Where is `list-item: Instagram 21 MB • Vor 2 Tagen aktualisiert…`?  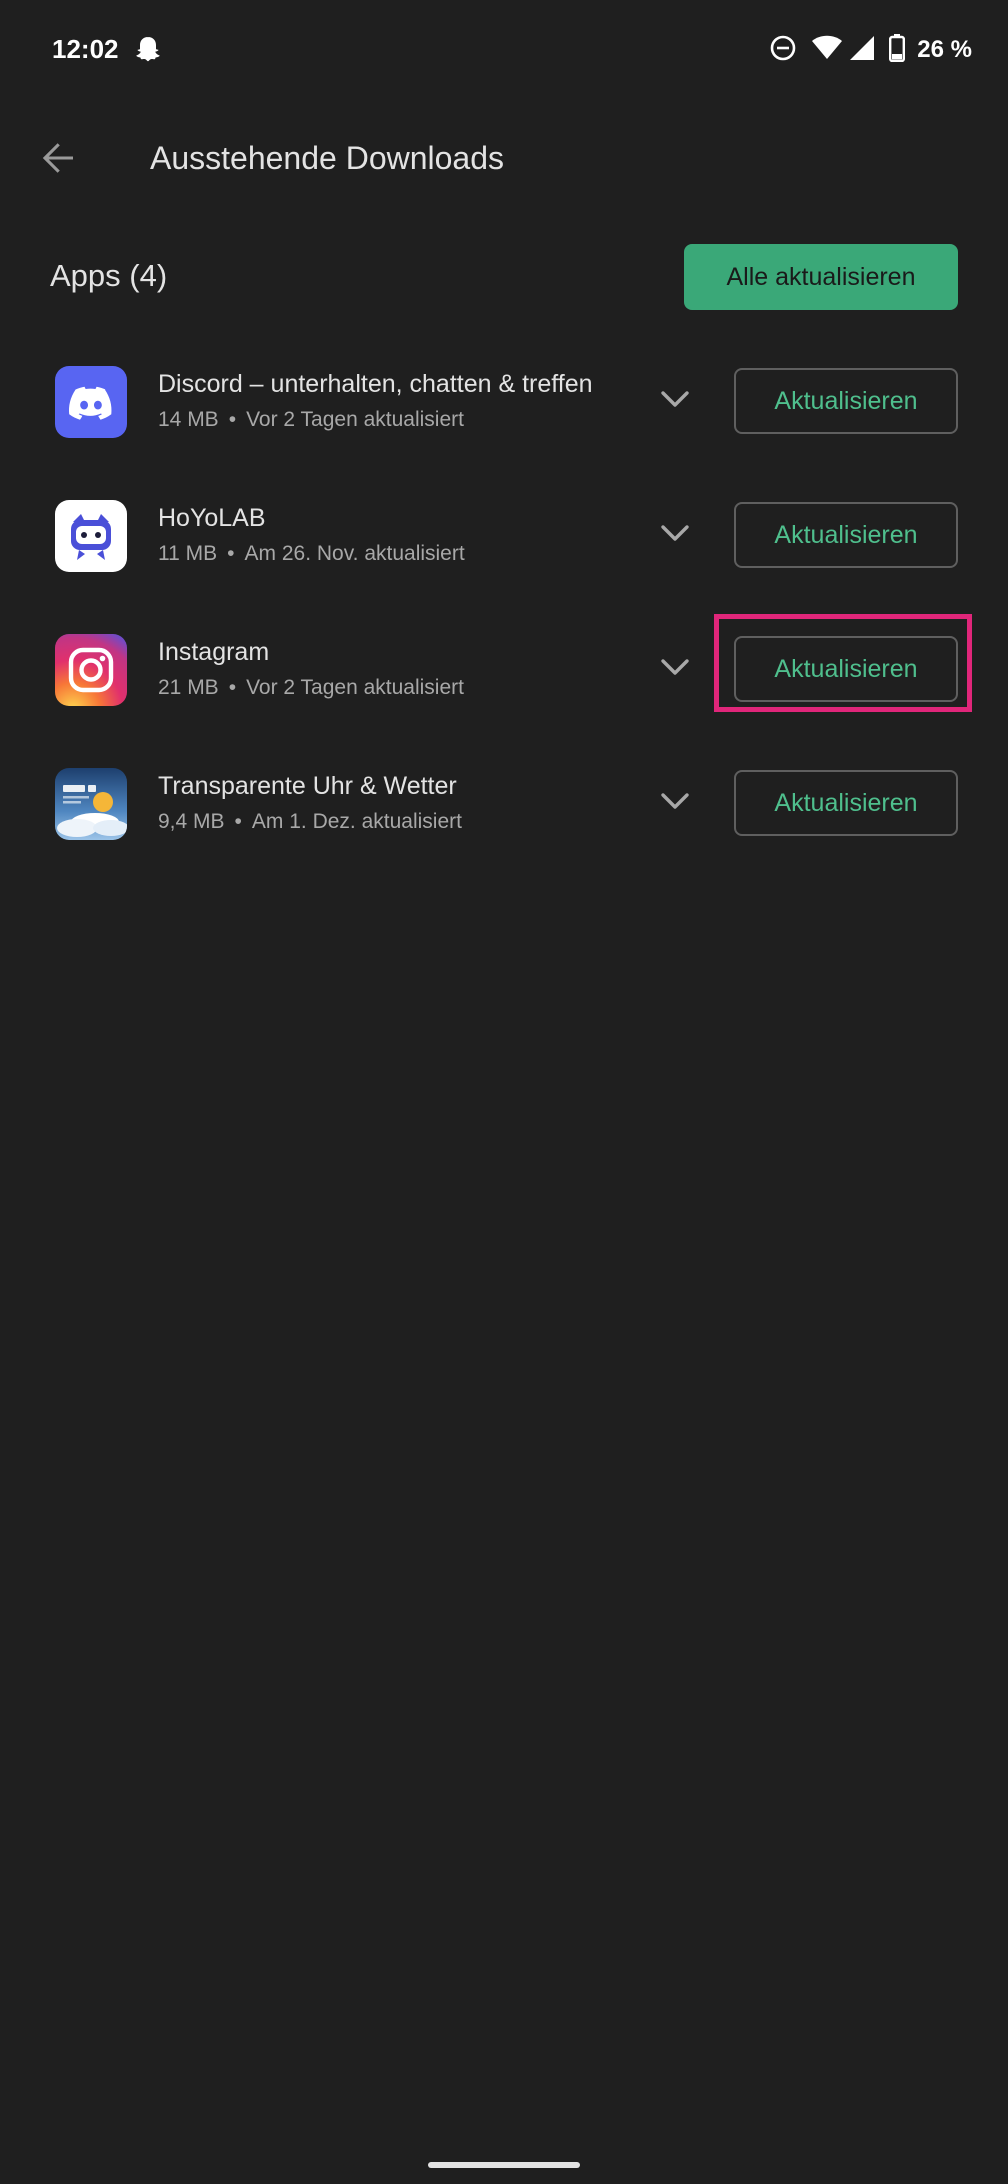
list-item: Instagram 21 MB • Vor 2 Tagen aktualisiert… is located at coordinates (504, 681).